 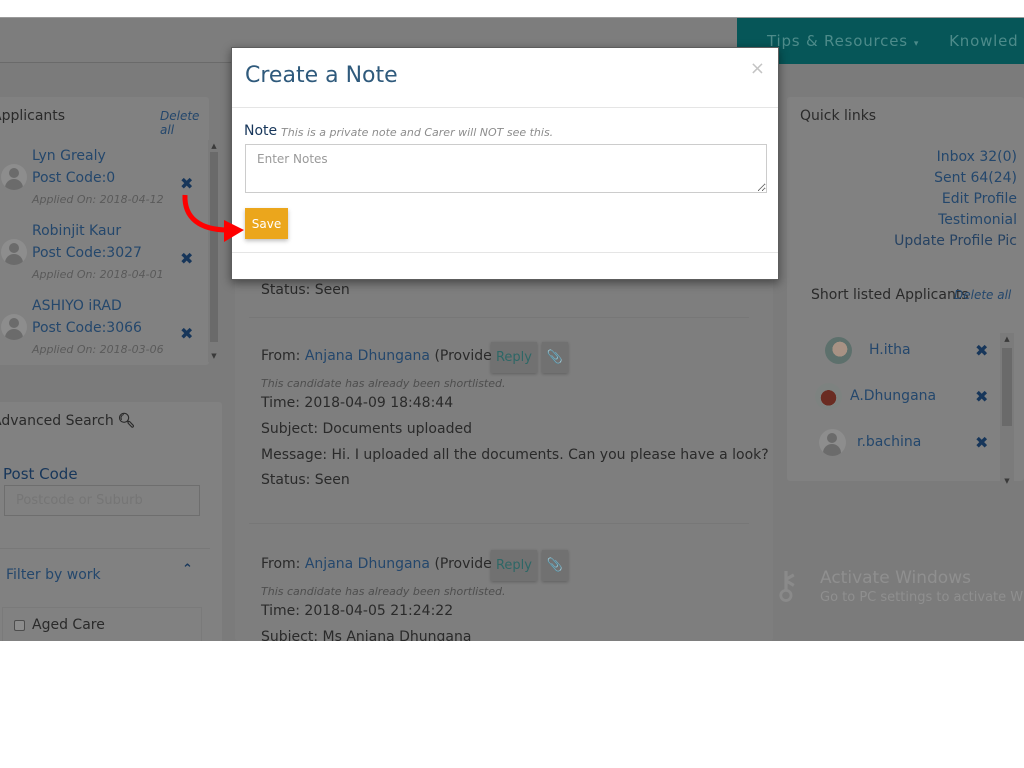 What do you see at coordinates (837, 41) in the screenshot?
I see `nav-tips-label: Tips & Resources` at bounding box center [837, 41].